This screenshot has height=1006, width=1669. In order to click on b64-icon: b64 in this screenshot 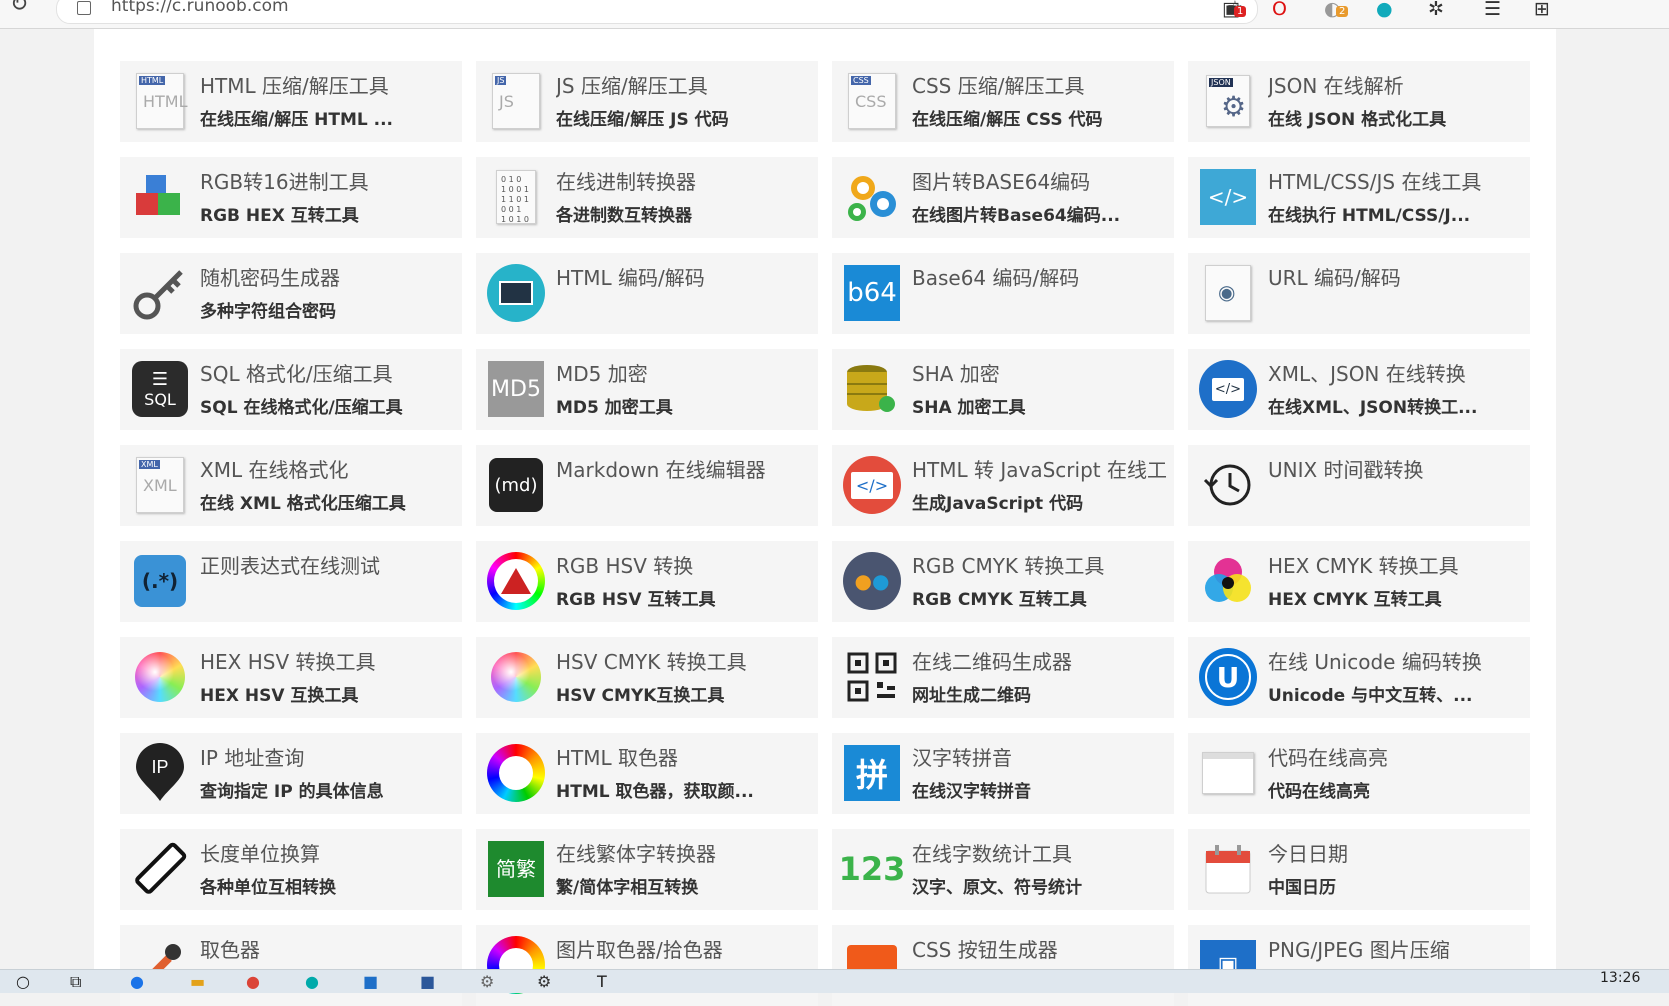, I will do `click(872, 293)`.